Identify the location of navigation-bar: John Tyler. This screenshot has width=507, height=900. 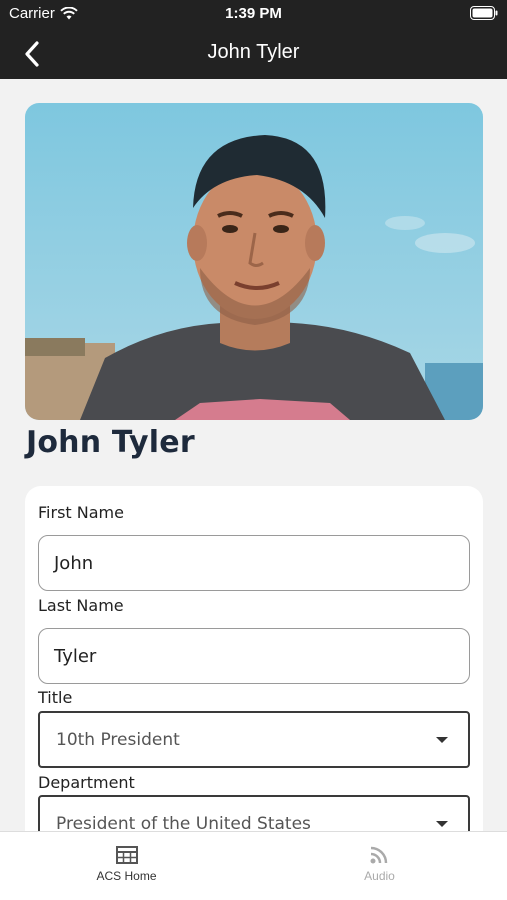
(253, 53).